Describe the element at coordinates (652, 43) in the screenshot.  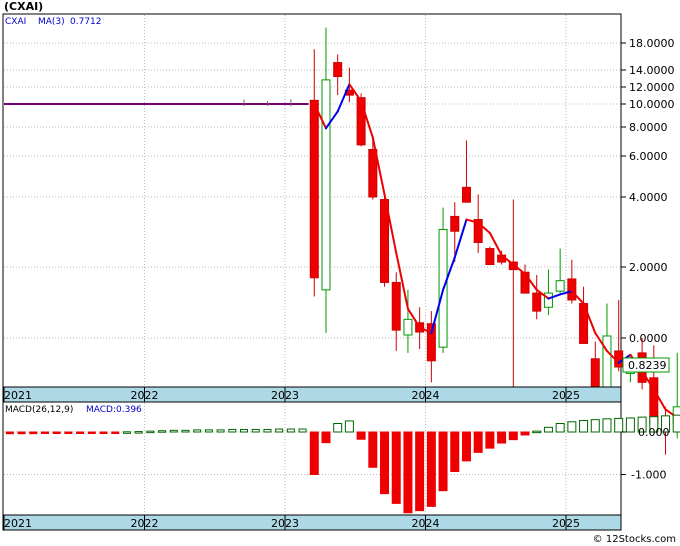
I see `y-tick-label: 18.0000` at that location.